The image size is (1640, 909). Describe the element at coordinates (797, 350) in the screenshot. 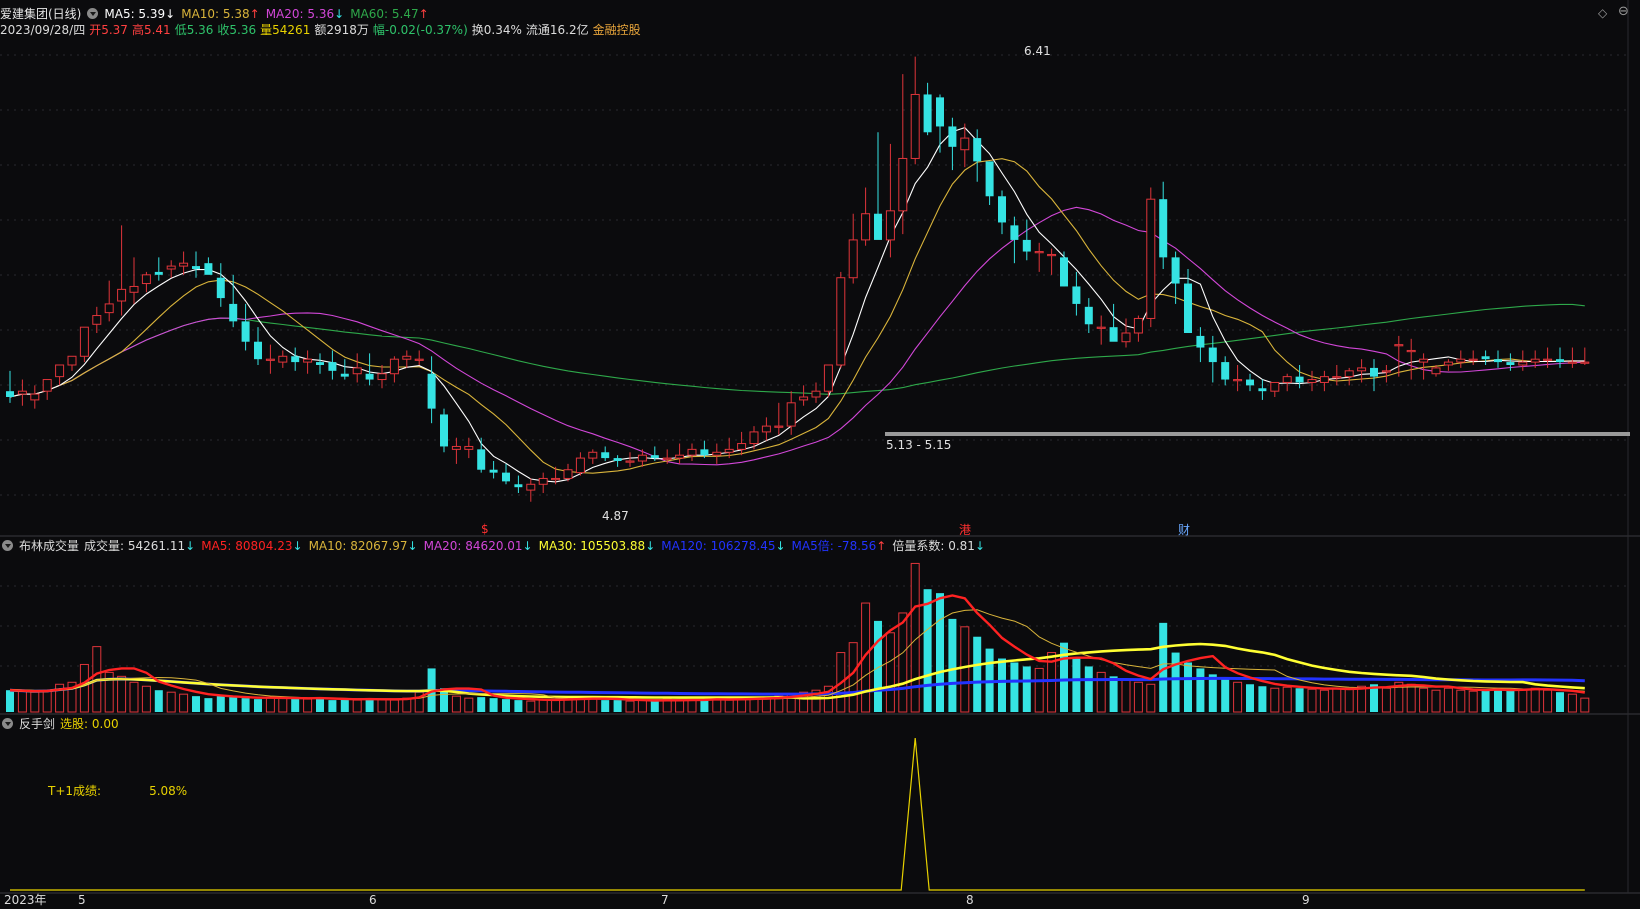

I see `ma60-line` at that location.